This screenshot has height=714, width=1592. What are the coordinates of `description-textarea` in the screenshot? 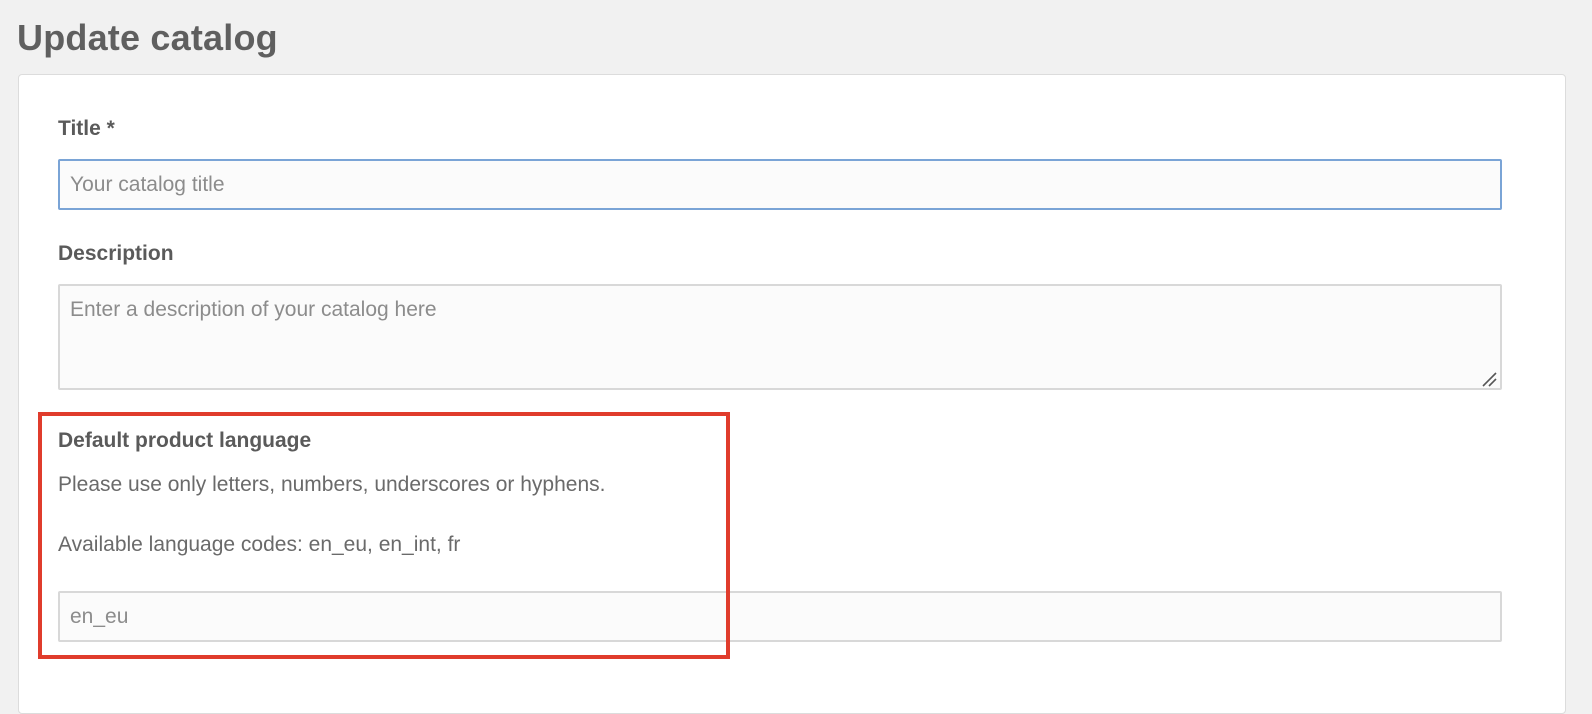 It's located at (780, 337).